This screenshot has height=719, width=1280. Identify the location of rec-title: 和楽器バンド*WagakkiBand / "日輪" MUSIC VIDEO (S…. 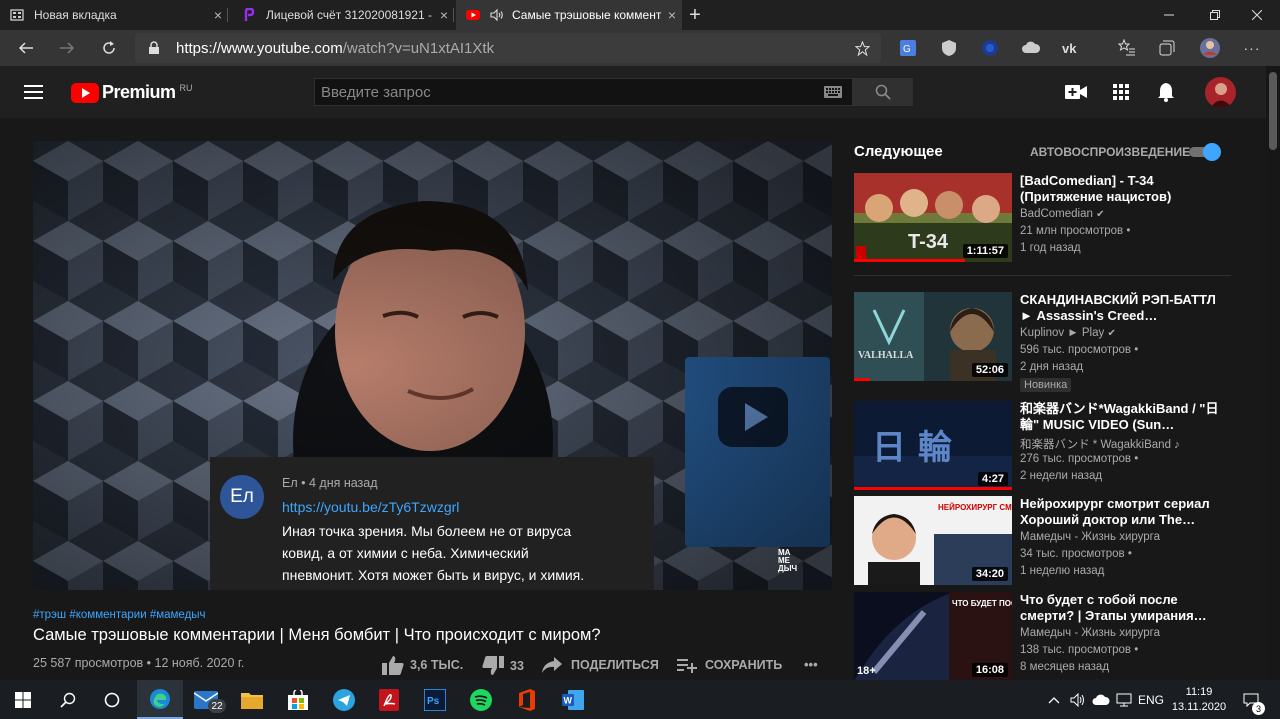
(1120, 417).